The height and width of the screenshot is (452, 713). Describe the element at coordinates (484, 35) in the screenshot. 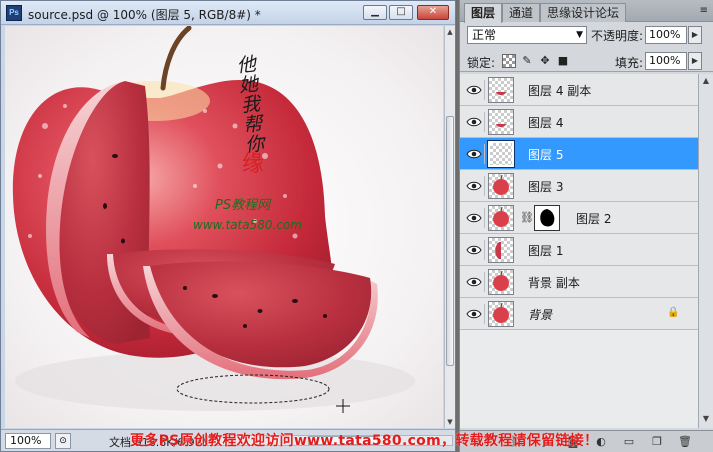

I see `blend-mode-value: 正常` at that location.